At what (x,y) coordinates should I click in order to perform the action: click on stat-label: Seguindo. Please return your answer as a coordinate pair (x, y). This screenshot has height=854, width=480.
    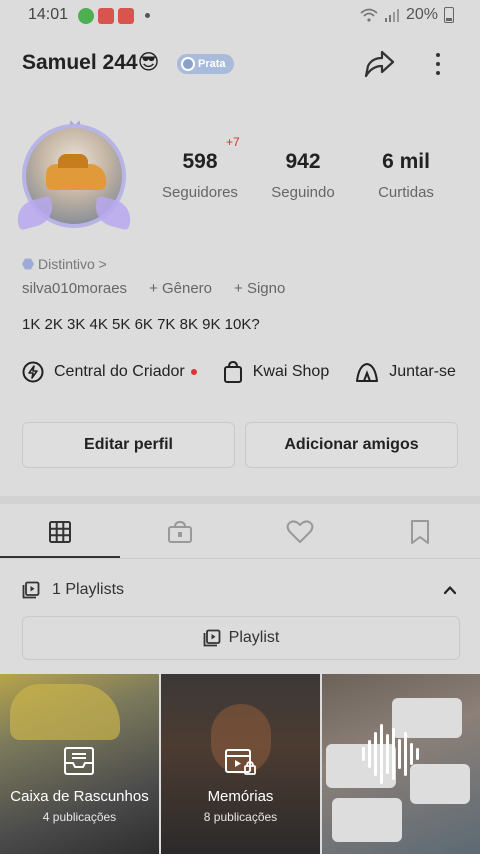
    Looking at the image, I should click on (303, 192).